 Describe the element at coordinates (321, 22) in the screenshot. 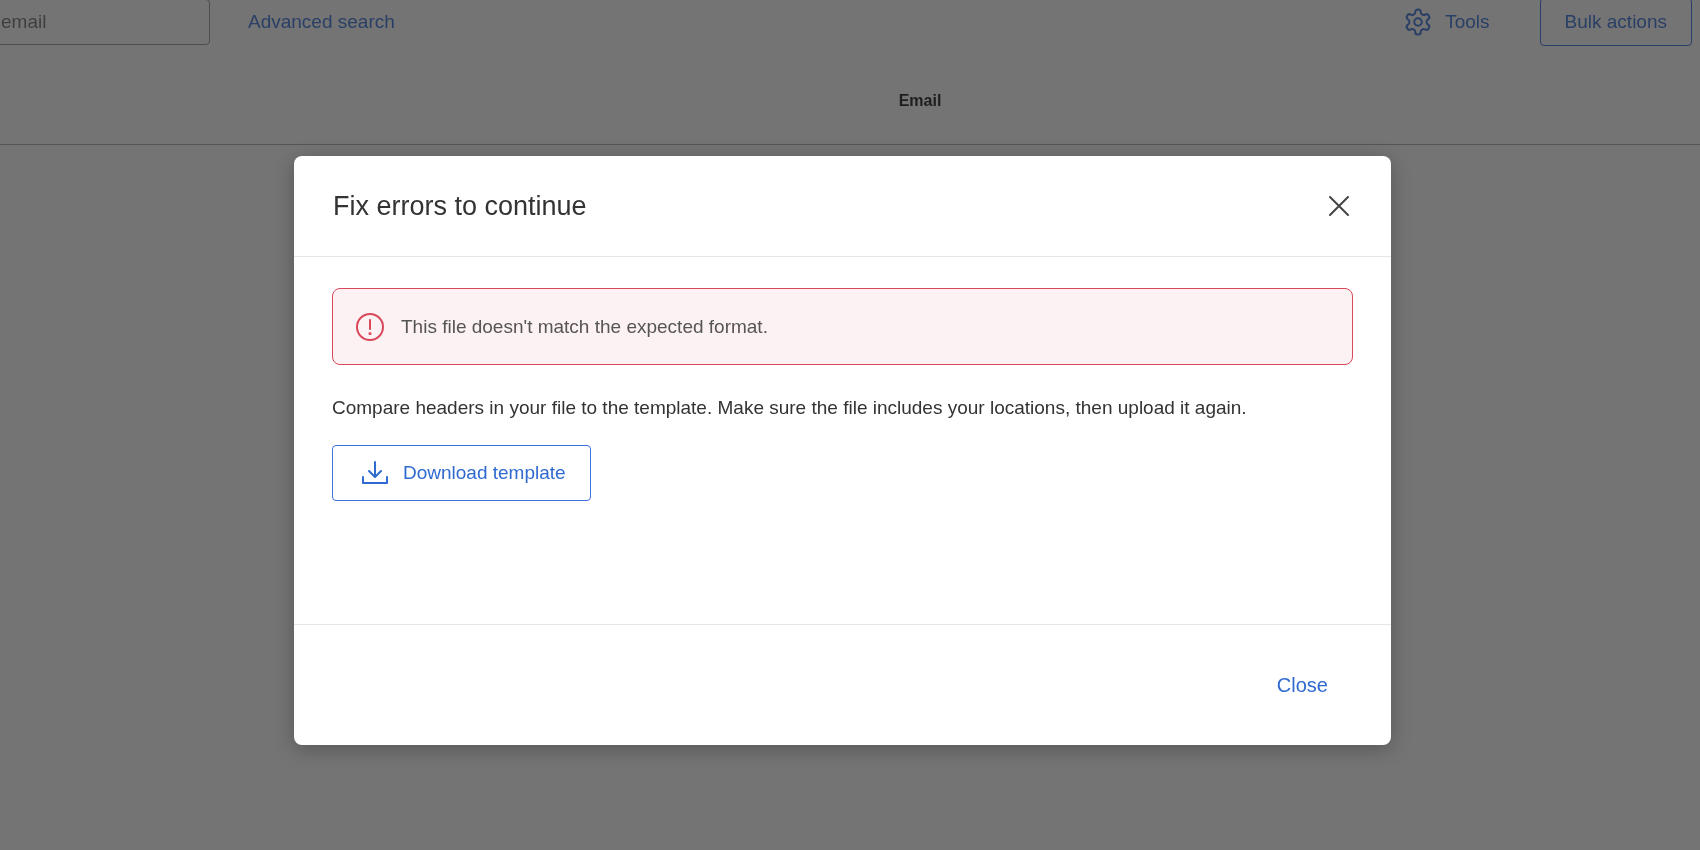

I see `advanced-search-link: Advanced search` at that location.